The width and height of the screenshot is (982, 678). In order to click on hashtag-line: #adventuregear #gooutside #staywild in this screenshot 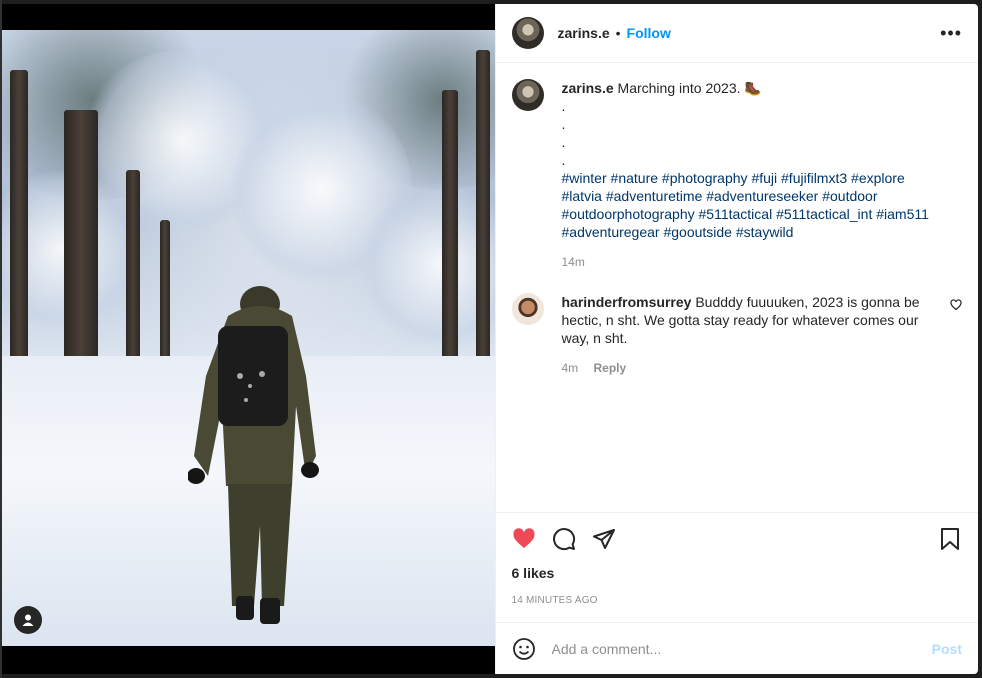, I will do `click(762, 232)`.